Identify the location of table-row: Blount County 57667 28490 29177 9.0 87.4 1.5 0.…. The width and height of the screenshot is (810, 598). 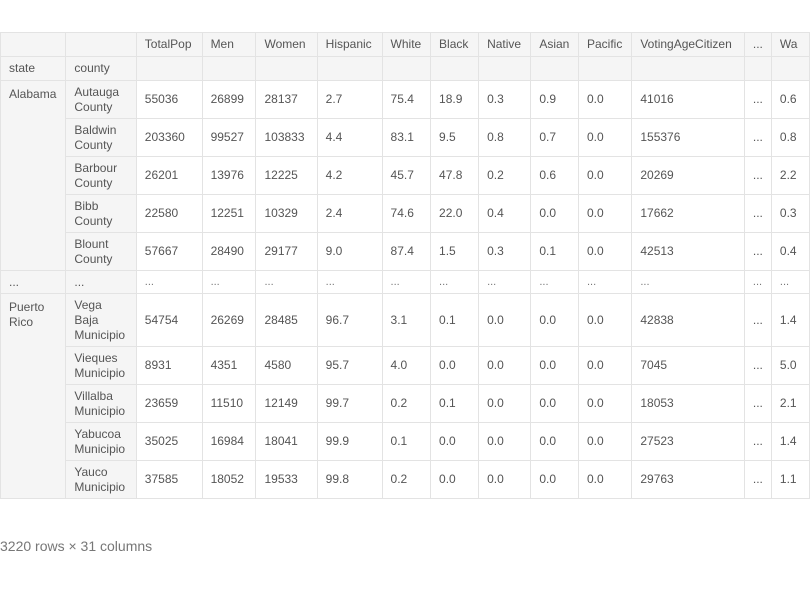
(405, 251).